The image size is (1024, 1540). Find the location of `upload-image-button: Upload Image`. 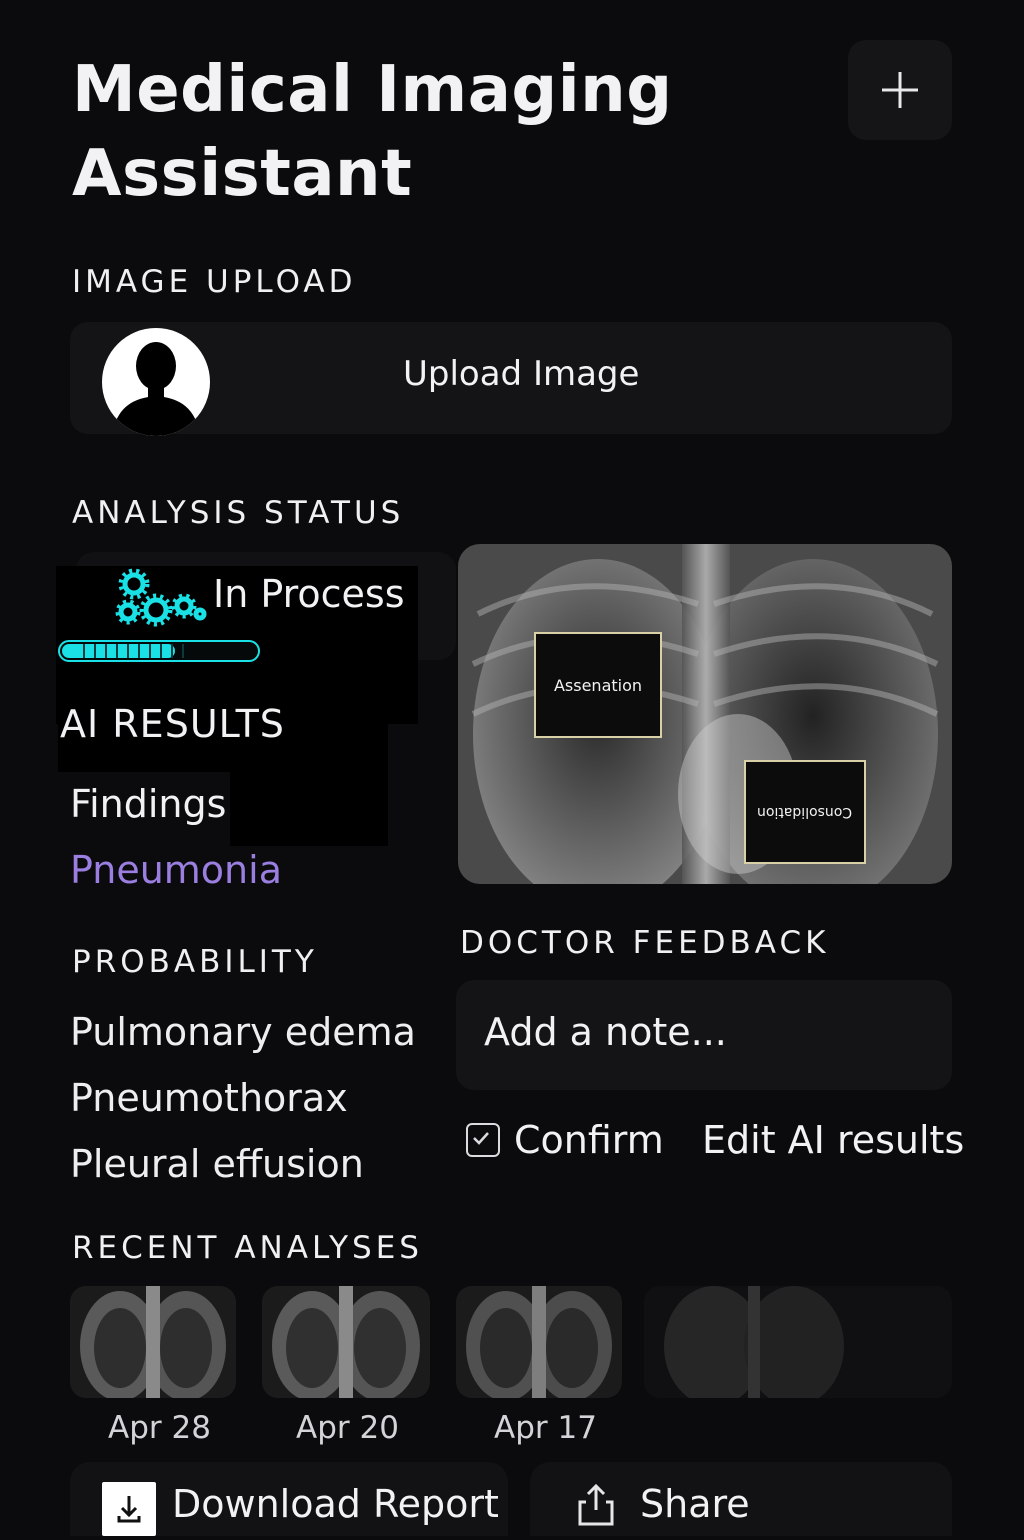

upload-image-button: Upload Image is located at coordinates (511, 379).